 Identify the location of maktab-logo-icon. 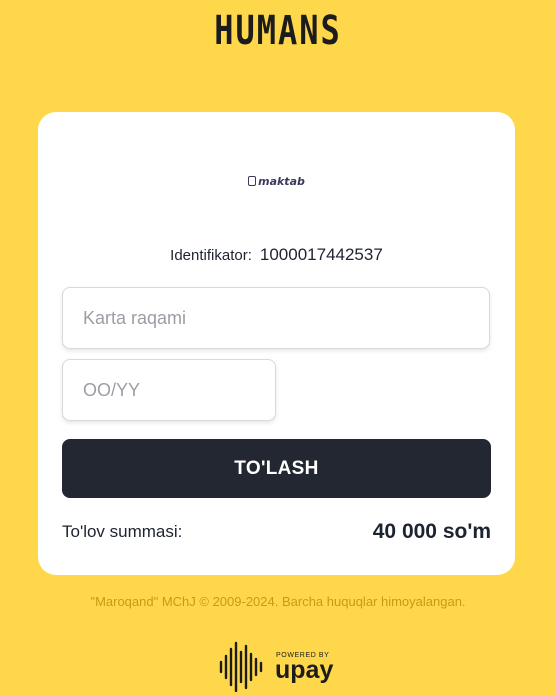
(252, 181).